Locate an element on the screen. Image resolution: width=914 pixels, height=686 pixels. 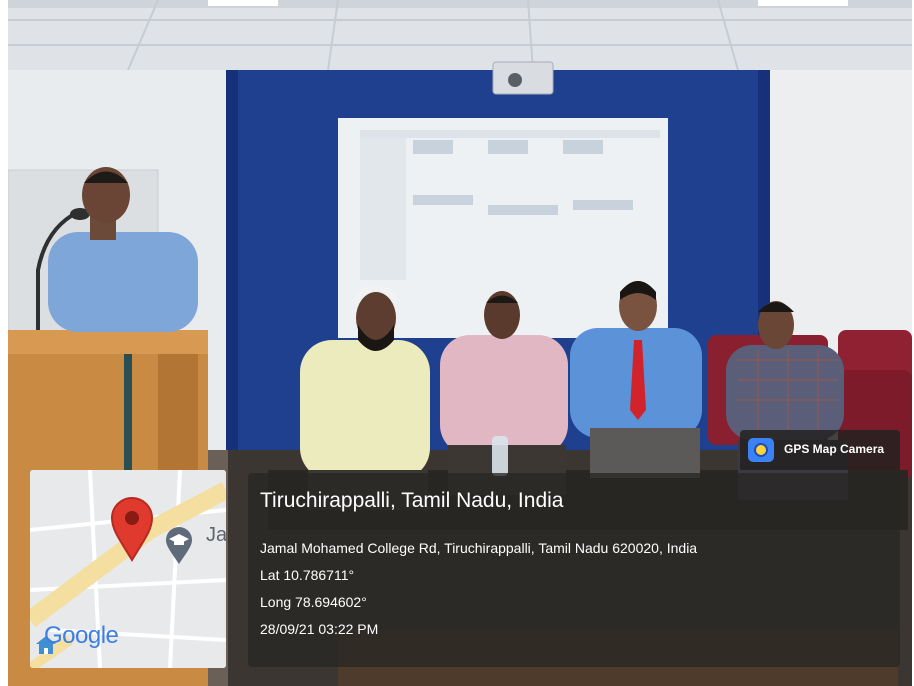
gps-badge-label: GPS Map Camera is located at coordinates (834, 449).